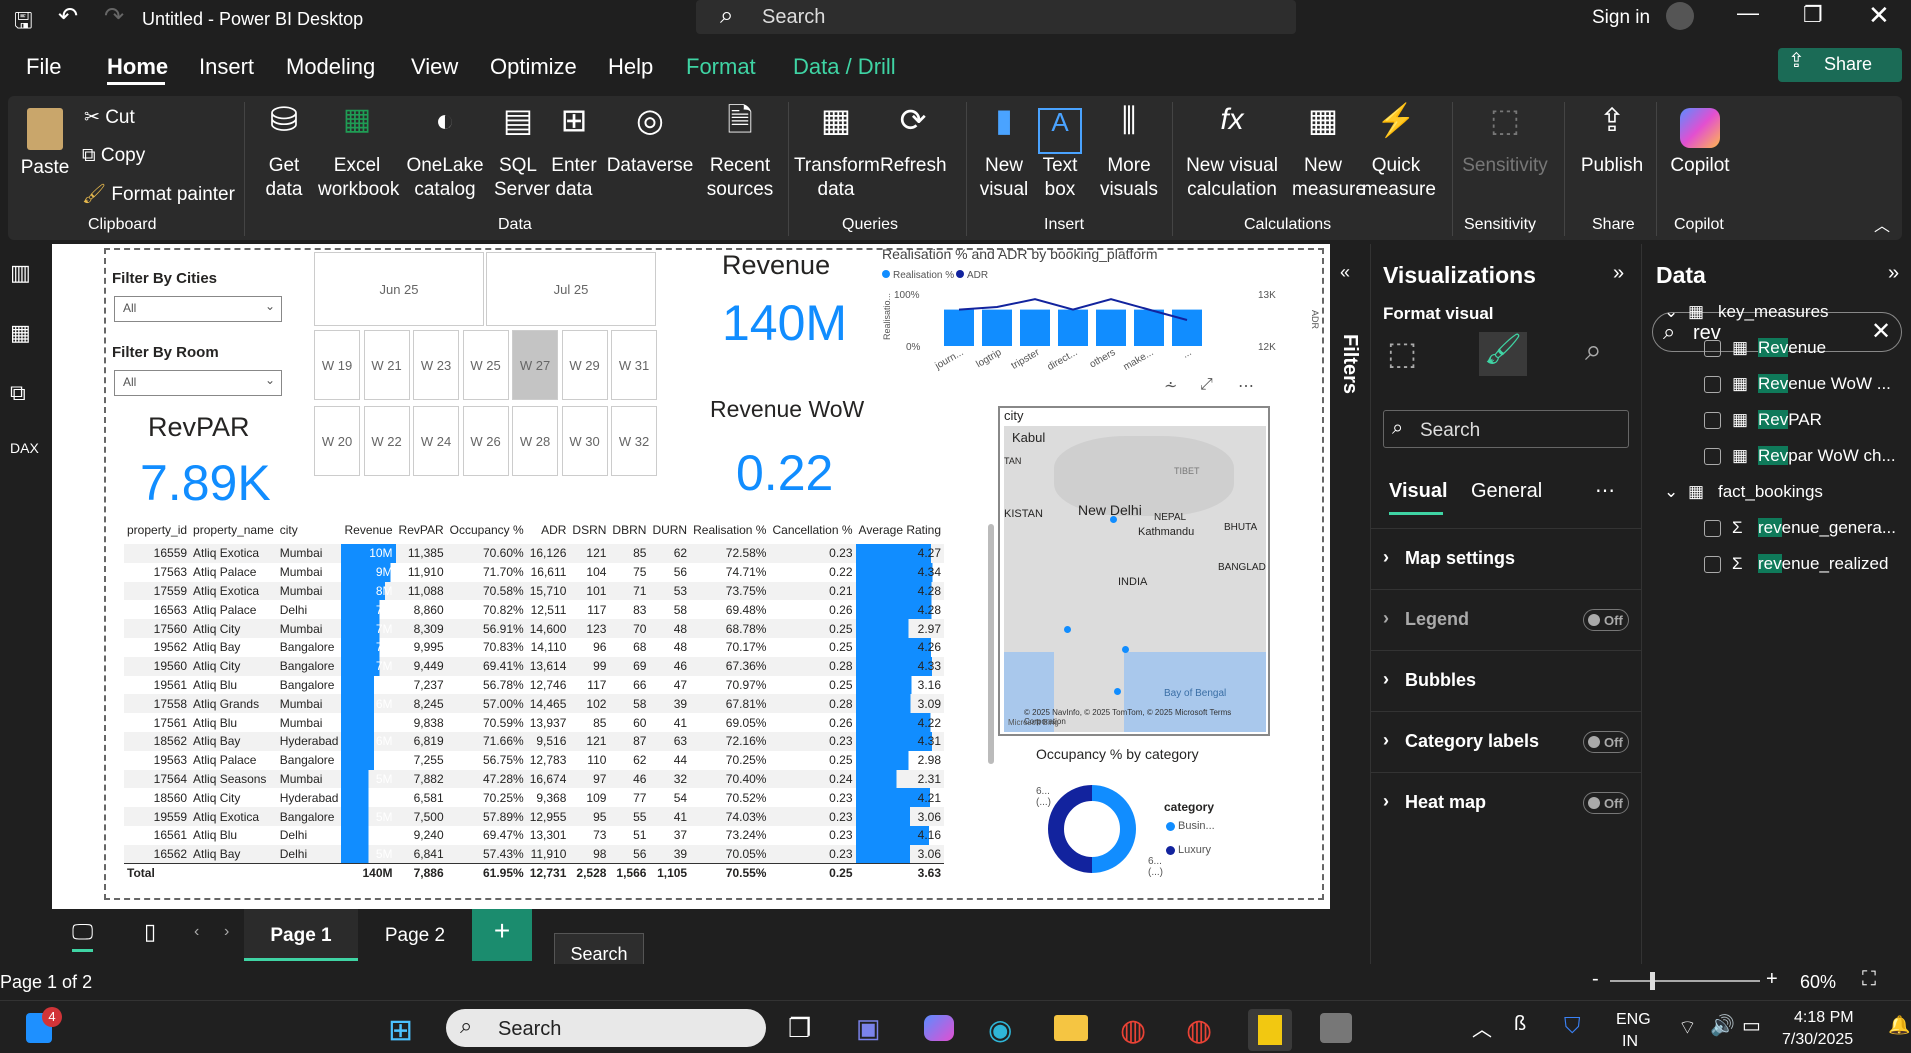  Describe the element at coordinates (584, 365) in the screenshot. I see `week-button: W 29` at that location.